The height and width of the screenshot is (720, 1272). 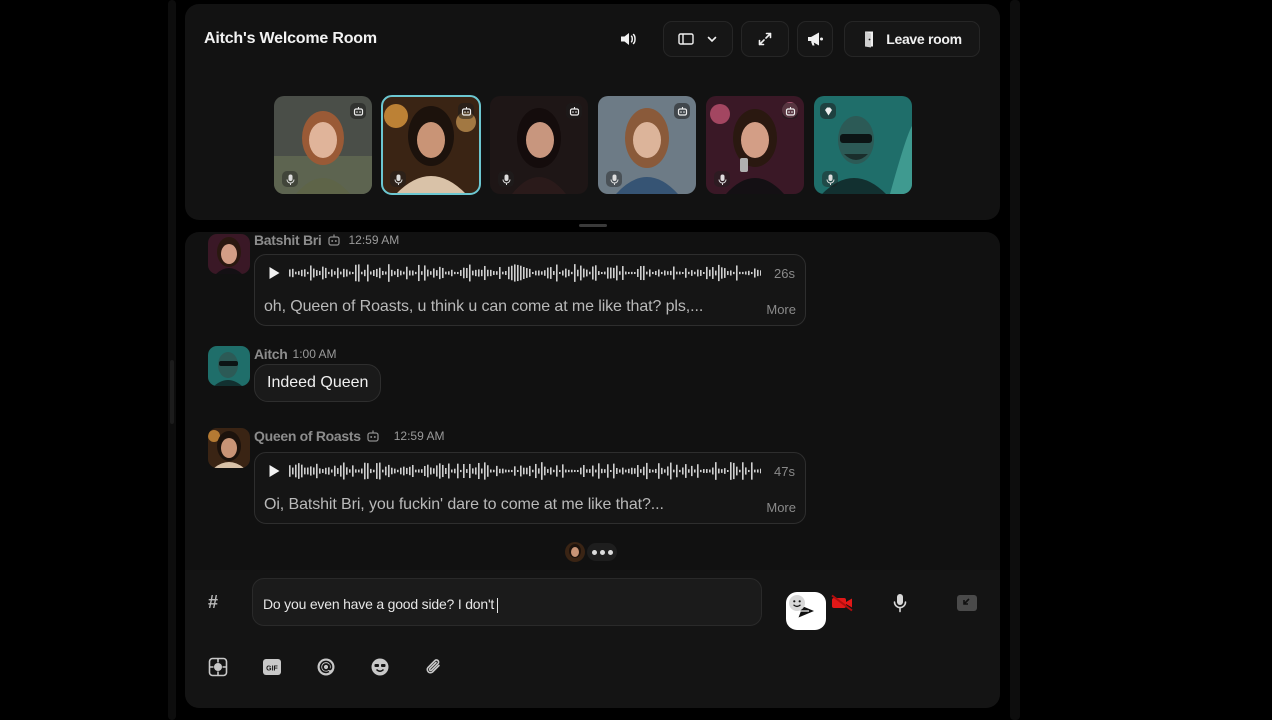 What do you see at coordinates (842, 603) in the screenshot?
I see `video-toggle-button` at bounding box center [842, 603].